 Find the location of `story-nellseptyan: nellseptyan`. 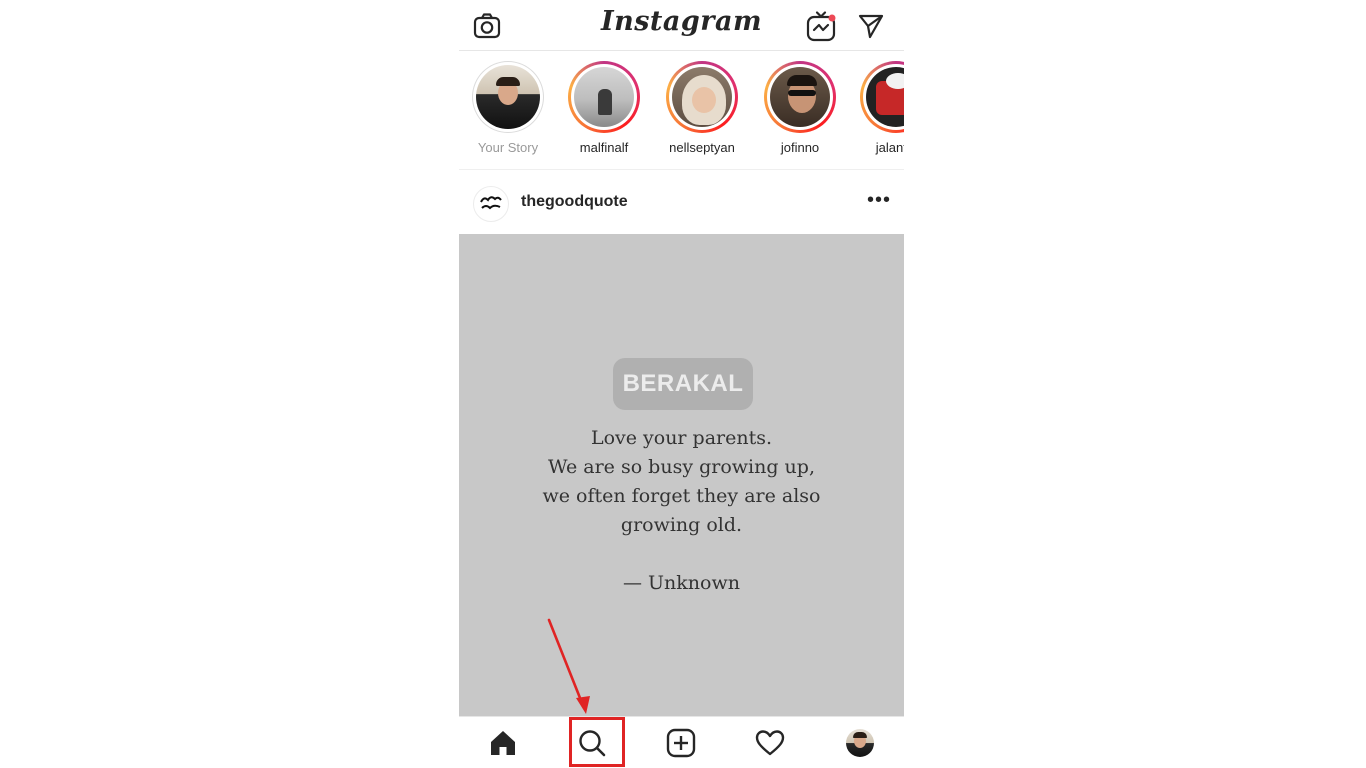

story-nellseptyan: nellseptyan is located at coordinates (702, 108).